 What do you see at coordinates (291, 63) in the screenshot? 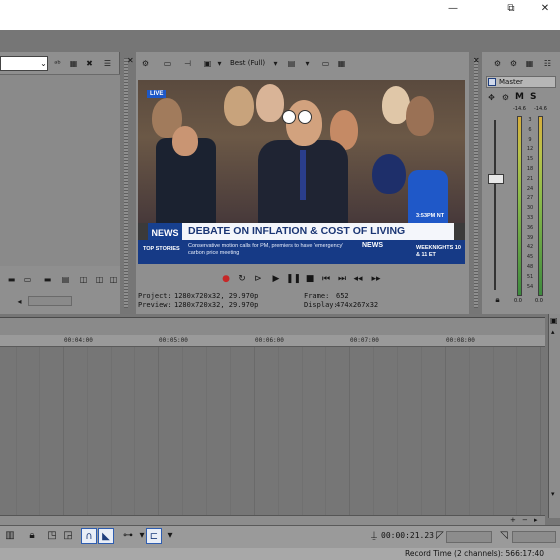
I see `overlays-icon: ▤` at bounding box center [291, 63].